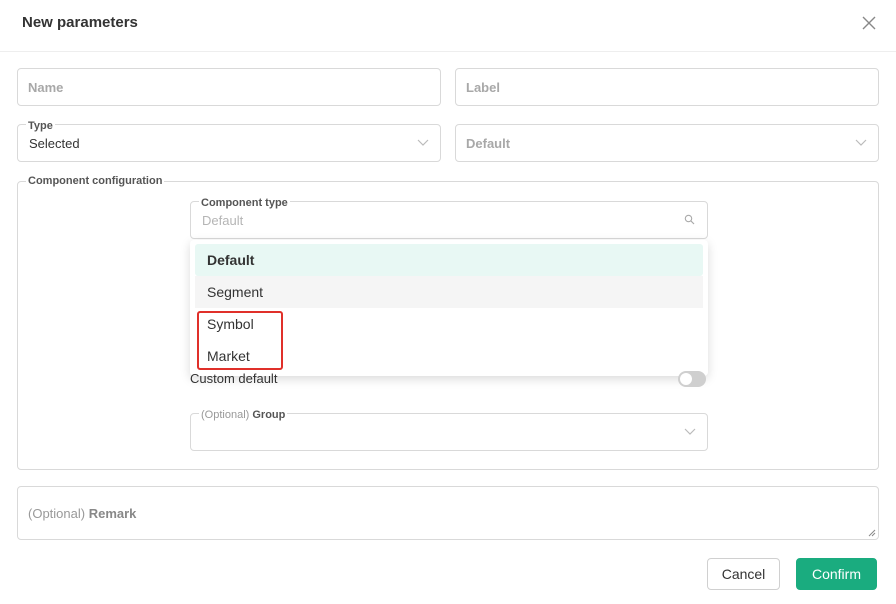 Image resolution: width=896 pixels, height=604 pixels. What do you see at coordinates (686, 379) in the screenshot?
I see `toggle-knob` at bounding box center [686, 379].